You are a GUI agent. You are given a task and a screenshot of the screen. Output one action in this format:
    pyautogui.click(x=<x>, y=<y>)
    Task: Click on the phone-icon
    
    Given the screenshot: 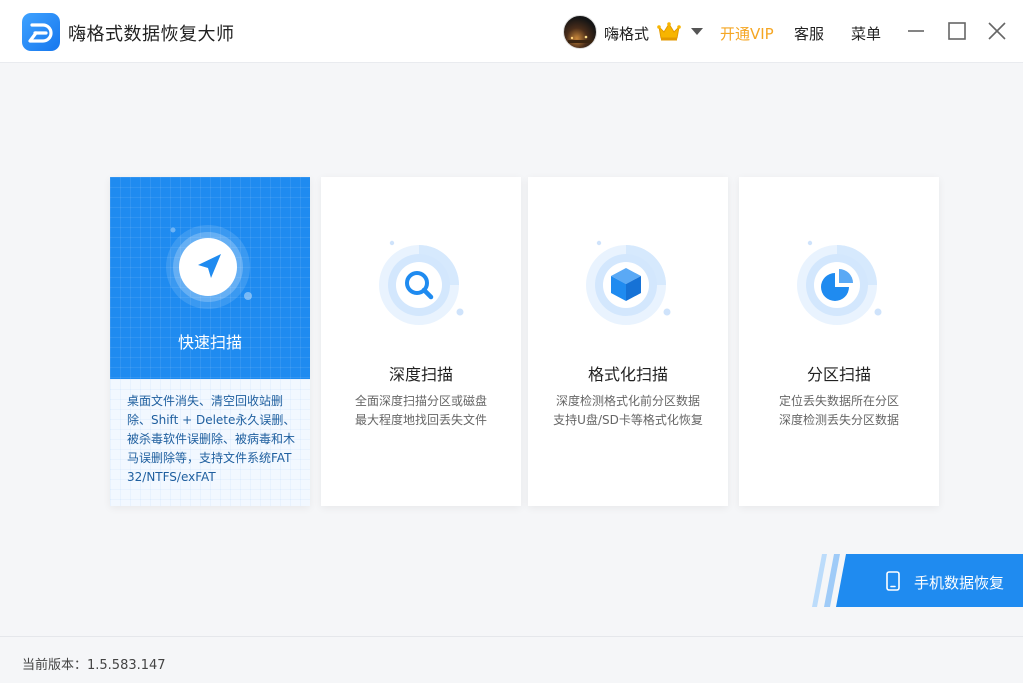 What is the action you would take?
    pyautogui.click(x=893, y=581)
    